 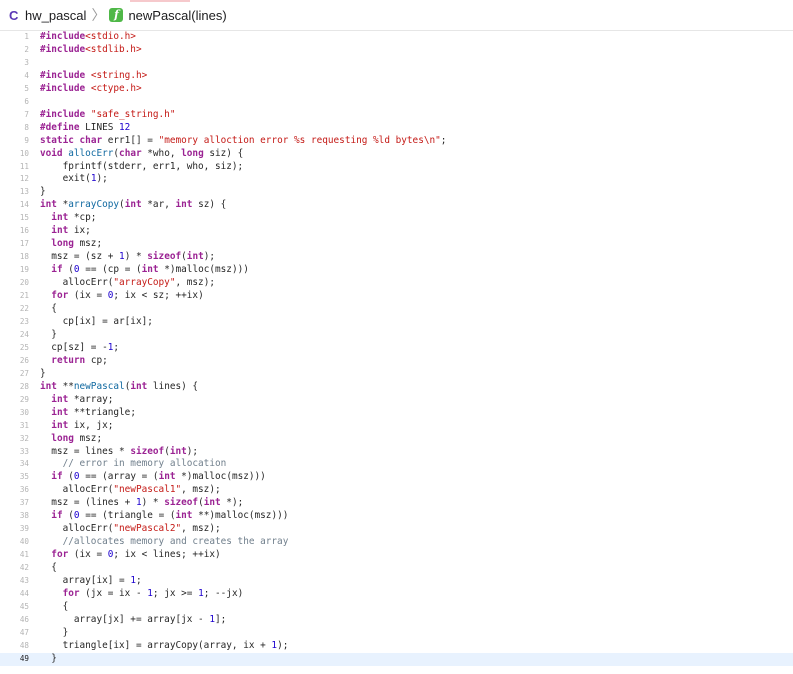 I want to click on code-line: 7 #include "safe_string.h", so click(x=396, y=115).